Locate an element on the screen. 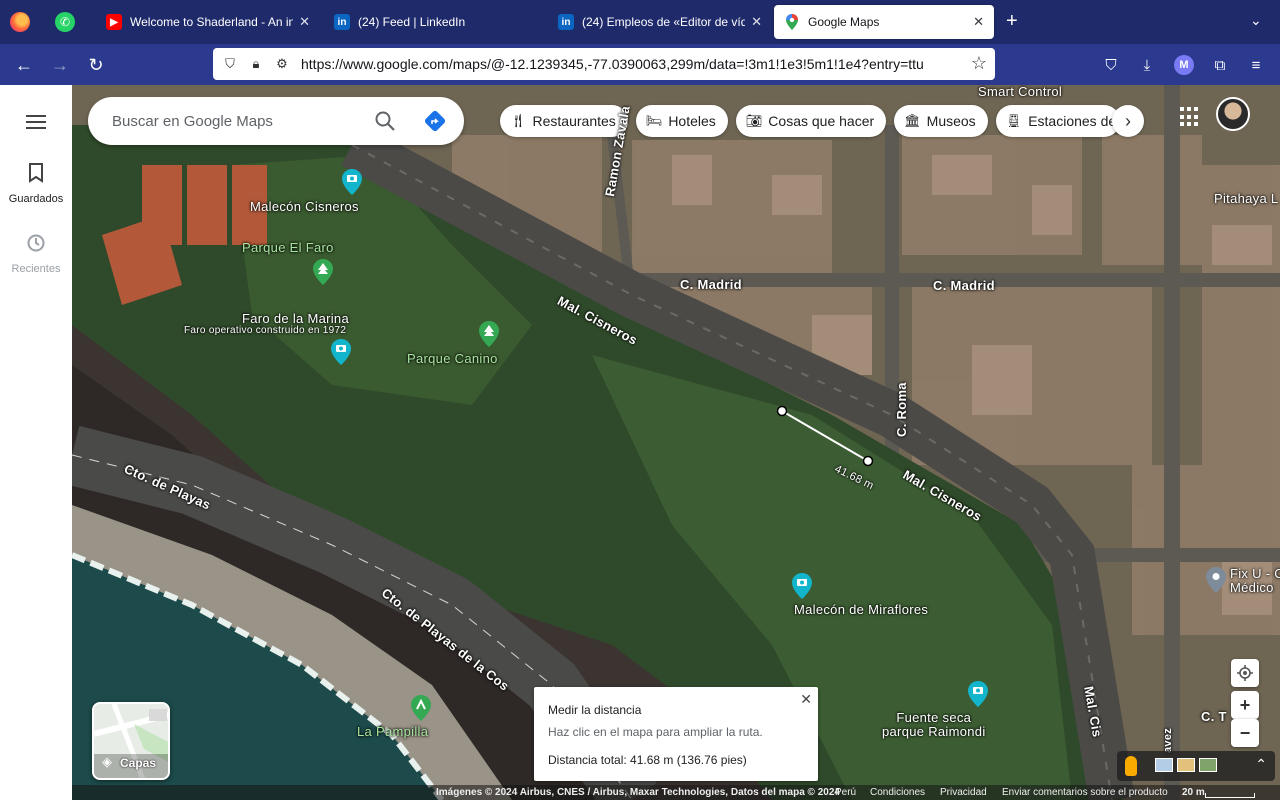 The height and width of the screenshot is (800, 1280). poi-malecon-cisneros: Malecón Cisneros is located at coordinates (304, 206).